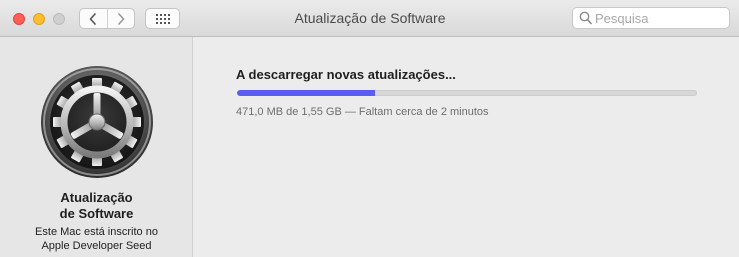 The image size is (739, 257). I want to click on show-all-button, so click(162, 18).